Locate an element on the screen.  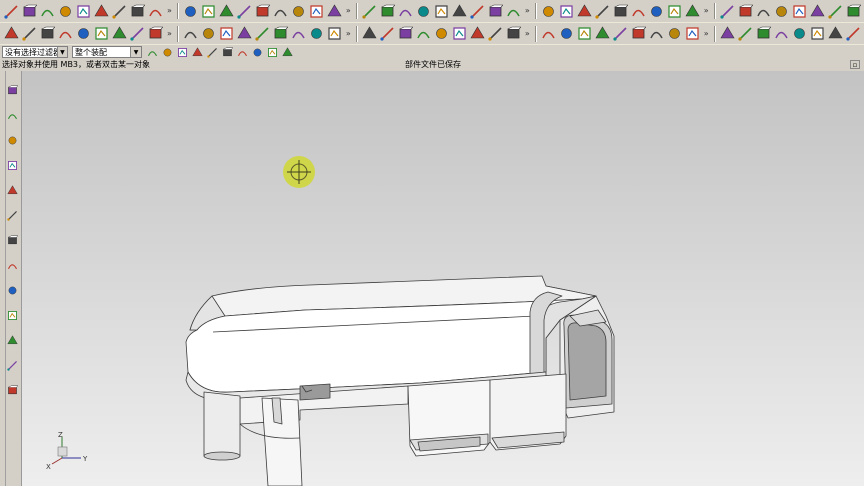
system-scene-icon is located at coordinates (14, 339).